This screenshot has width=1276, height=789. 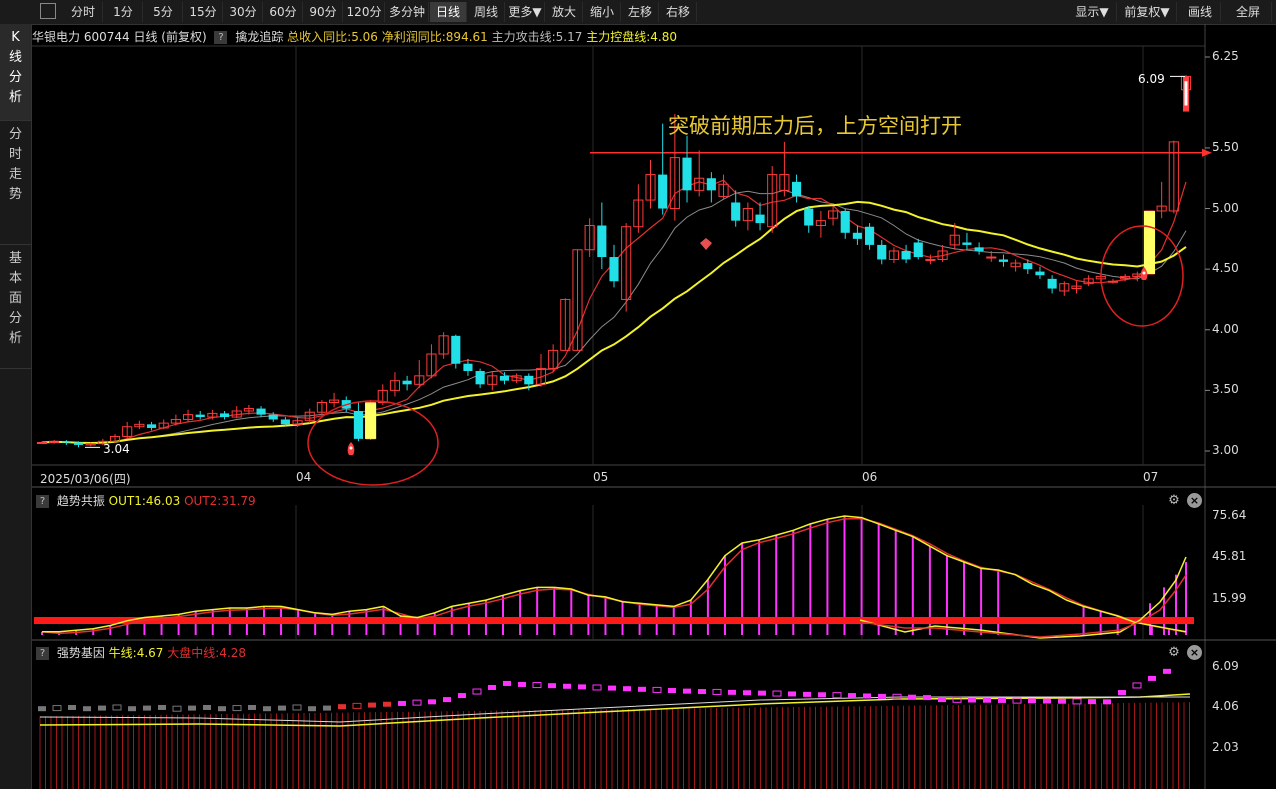 I want to click on panel2-axis-label: 75.64, so click(x=1229, y=515).